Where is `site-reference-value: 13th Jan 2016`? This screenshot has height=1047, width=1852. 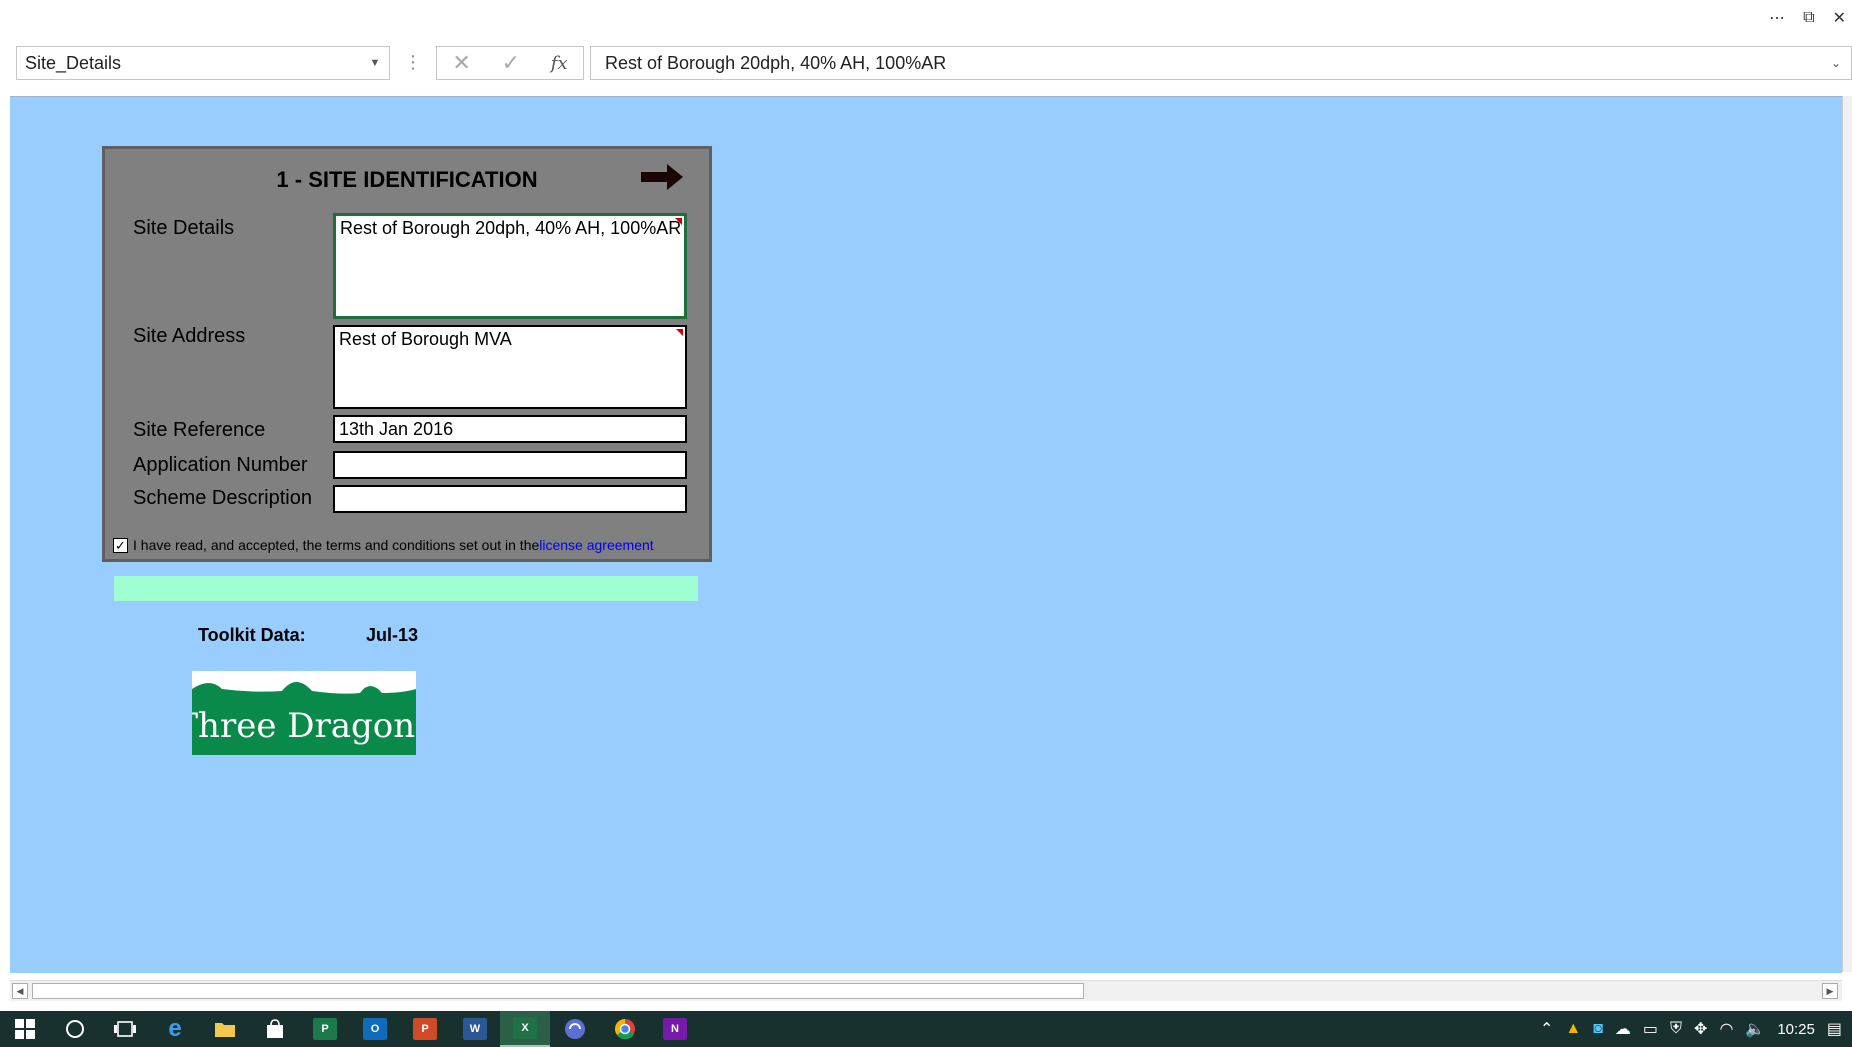 site-reference-value: 13th Jan 2016 is located at coordinates (396, 429).